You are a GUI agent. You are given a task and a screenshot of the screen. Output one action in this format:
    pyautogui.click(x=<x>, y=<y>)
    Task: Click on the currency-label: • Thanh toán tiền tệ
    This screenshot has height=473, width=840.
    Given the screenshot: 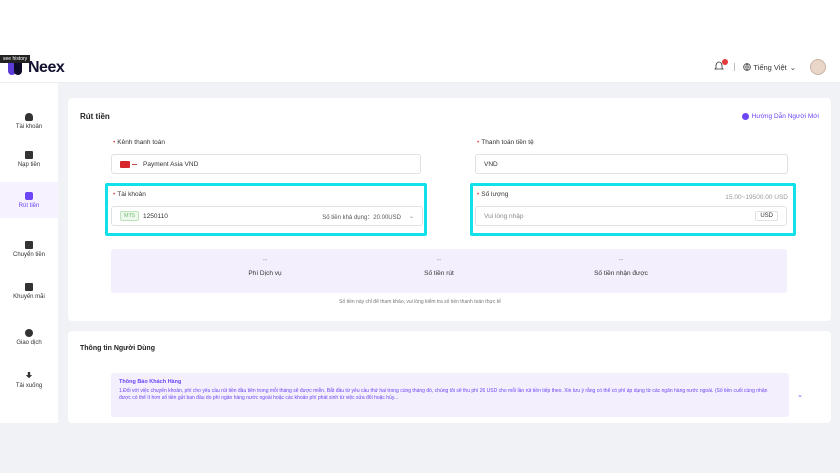 What is the action you would take?
    pyautogui.click(x=505, y=142)
    